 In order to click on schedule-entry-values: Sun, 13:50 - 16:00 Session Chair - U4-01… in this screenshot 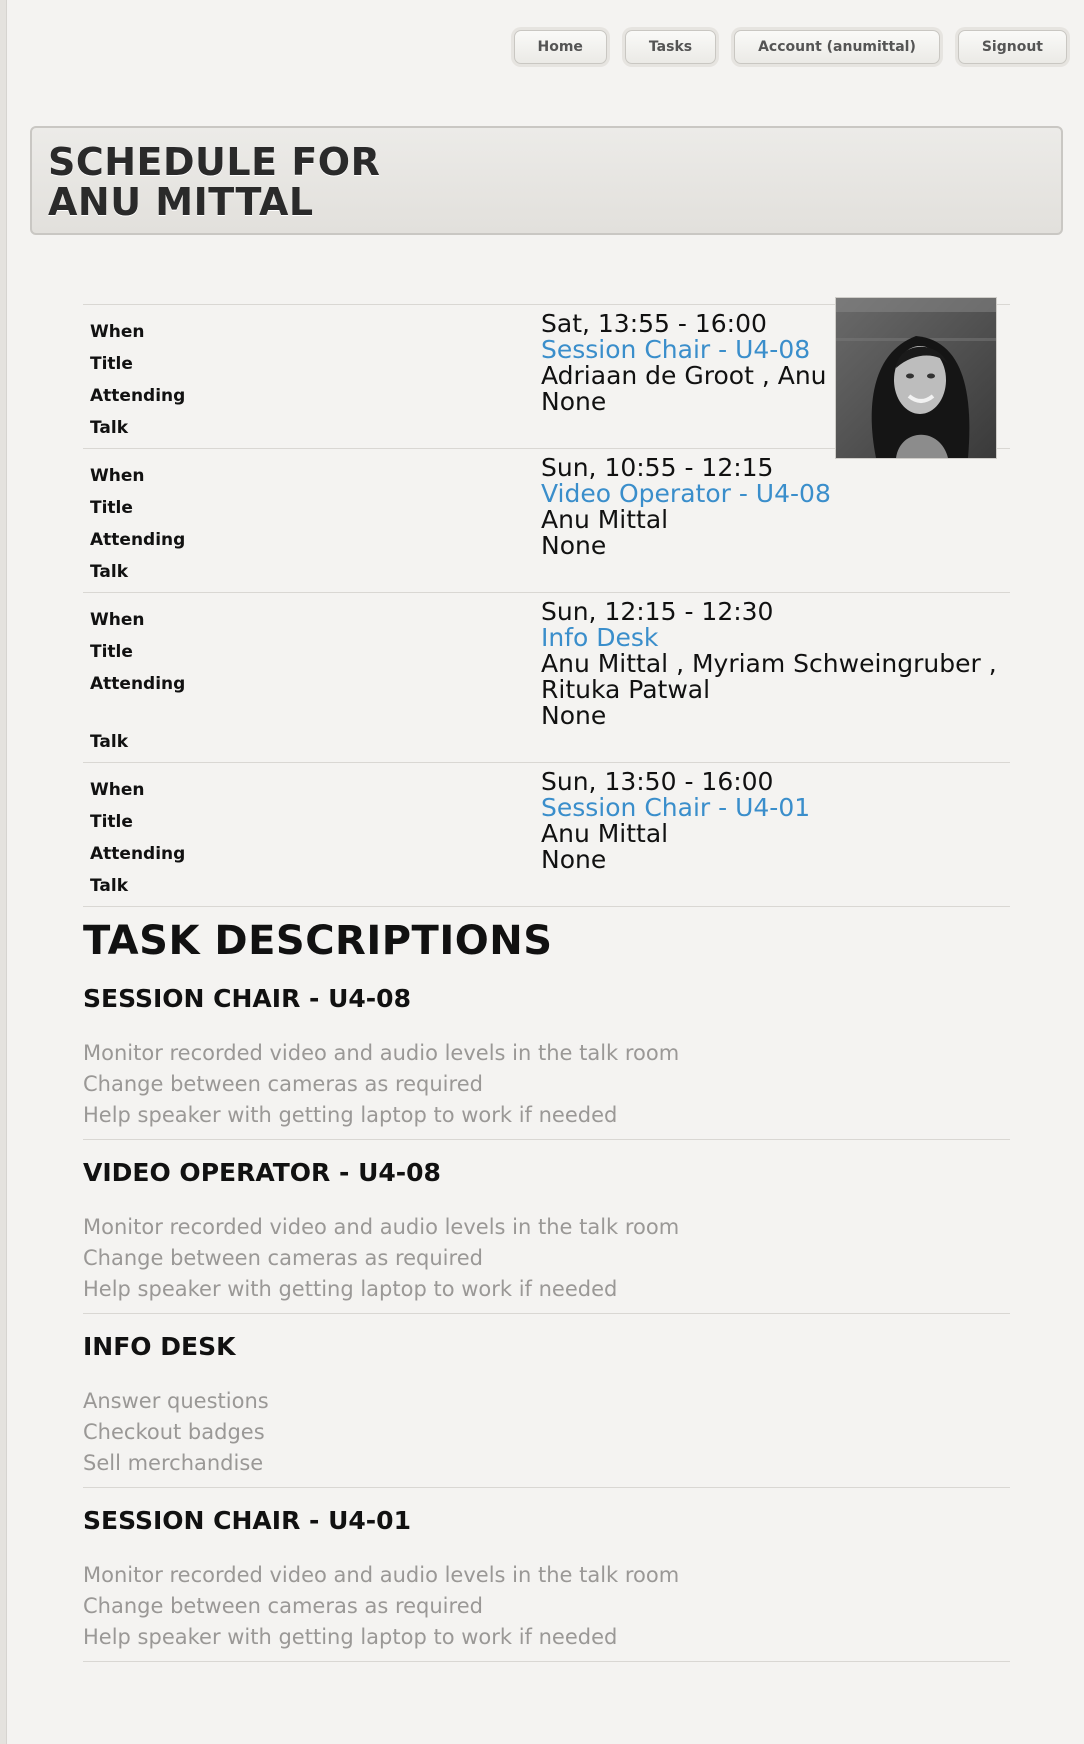, I will do `click(775, 834)`.